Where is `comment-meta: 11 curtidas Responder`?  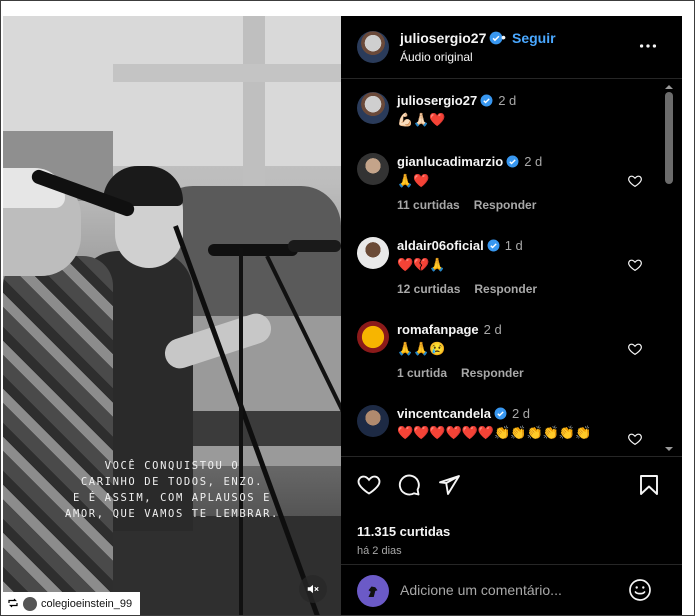 comment-meta: 11 curtidas Responder is located at coordinates (466, 205).